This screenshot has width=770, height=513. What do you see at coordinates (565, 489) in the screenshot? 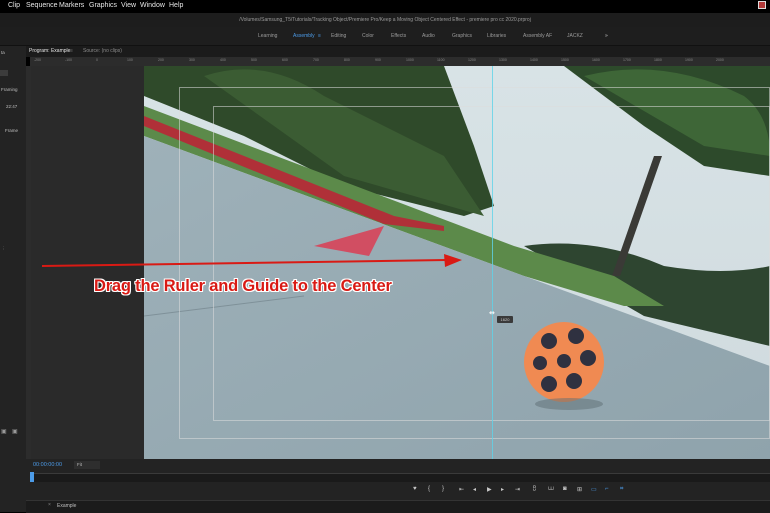
I see `export-frame-icon: ◙` at bounding box center [565, 489].